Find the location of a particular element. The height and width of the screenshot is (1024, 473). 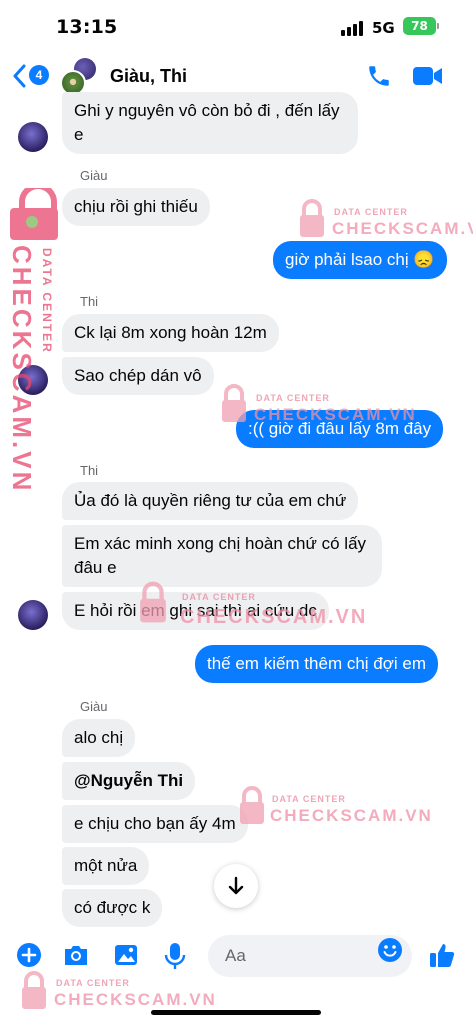

chat-title: Giàu, Thi is located at coordinates (148, 76).